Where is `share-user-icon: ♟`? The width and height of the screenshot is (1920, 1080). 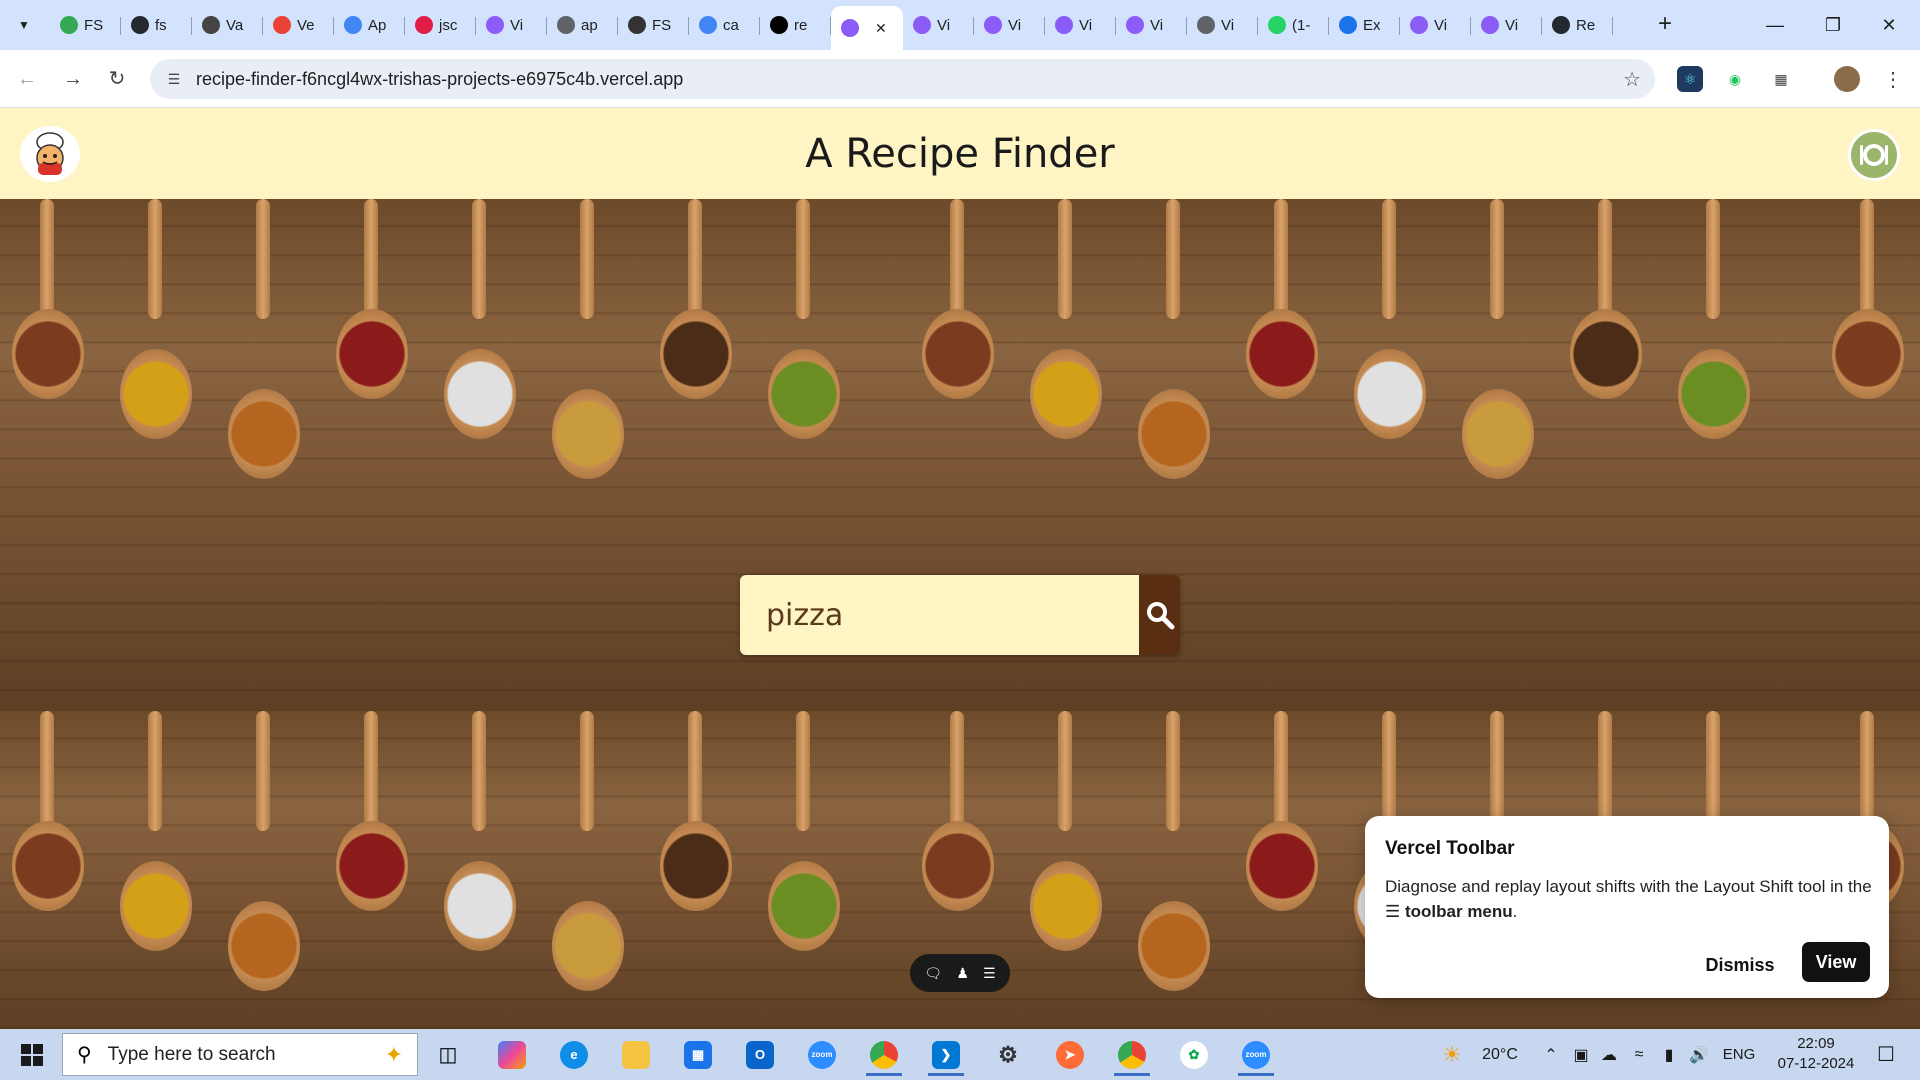
share-user-icon: ♟ is located at coordinates (962, 973).